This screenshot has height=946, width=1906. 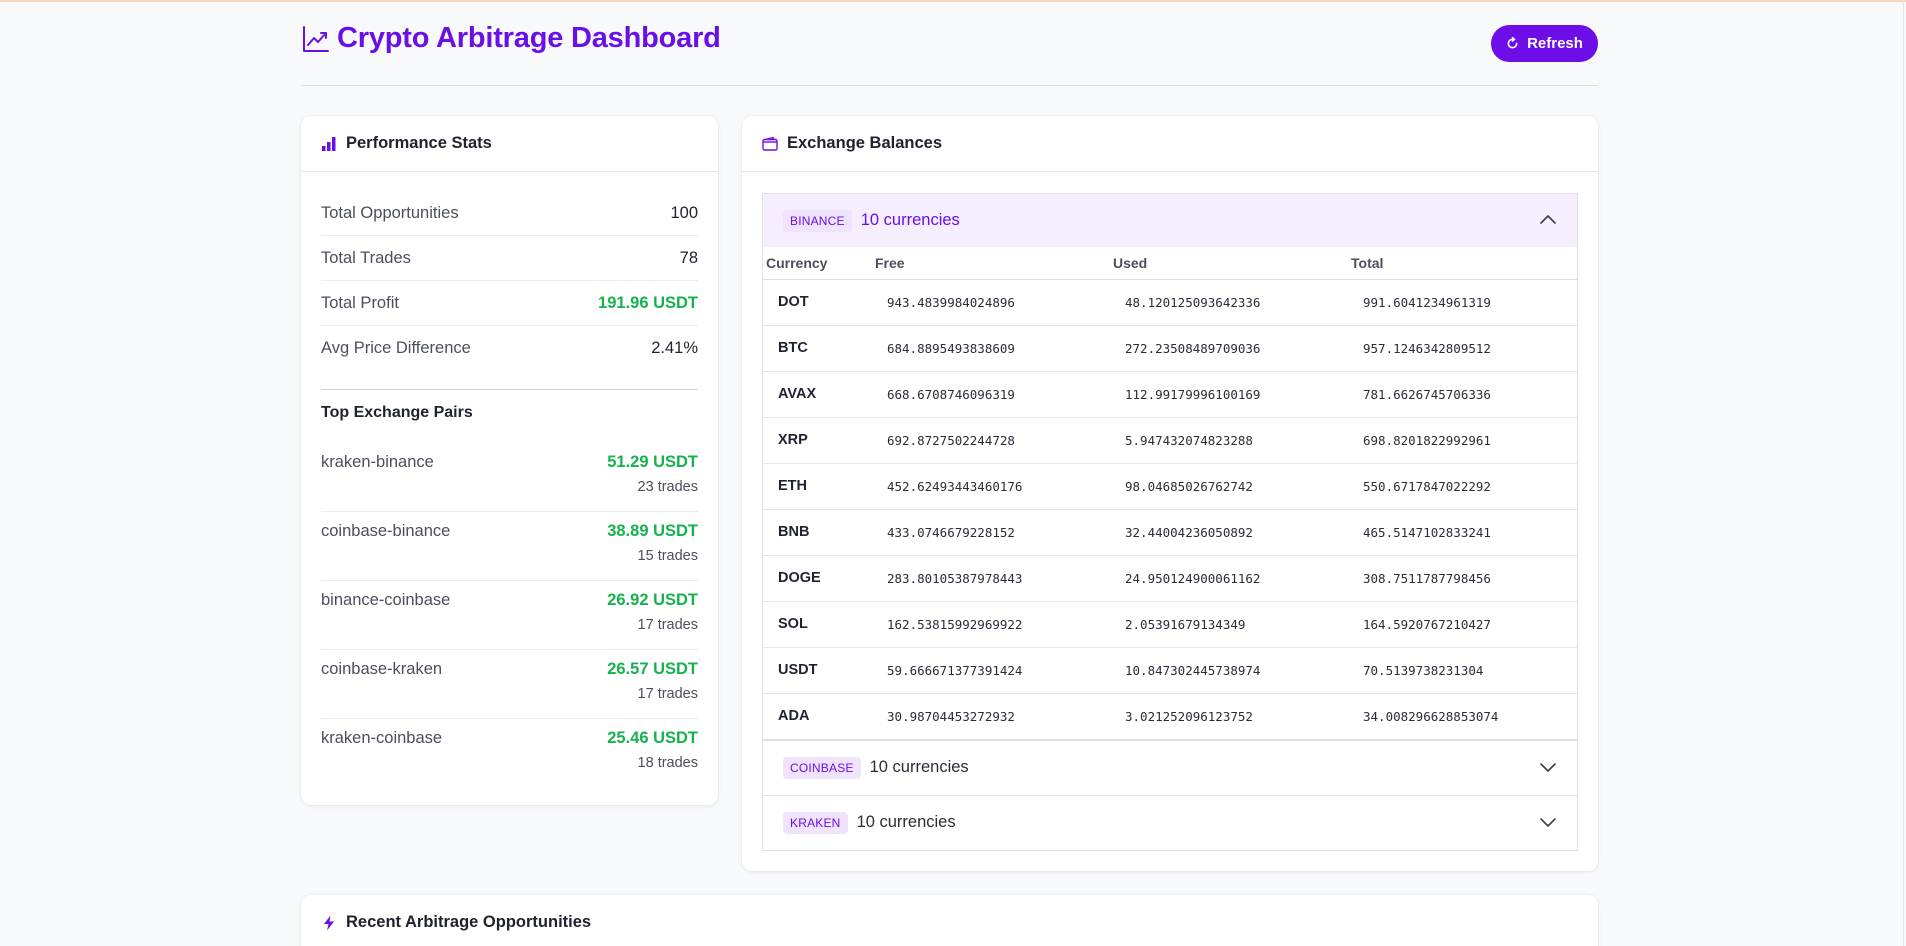 I want to click on stat-row: Total Profit 191.96 USDT, so click(x=509, y=303).